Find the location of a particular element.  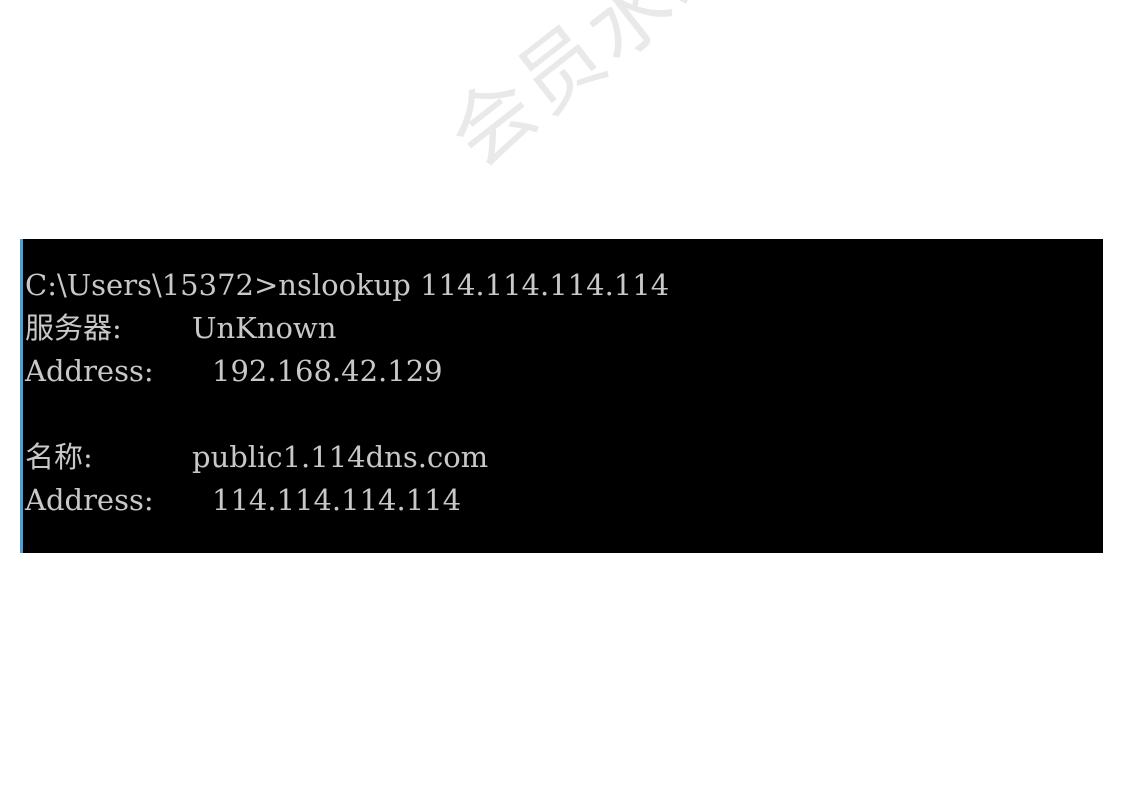

name-line: 名称: public1.114dns.com is located at coordinates (347, 457).